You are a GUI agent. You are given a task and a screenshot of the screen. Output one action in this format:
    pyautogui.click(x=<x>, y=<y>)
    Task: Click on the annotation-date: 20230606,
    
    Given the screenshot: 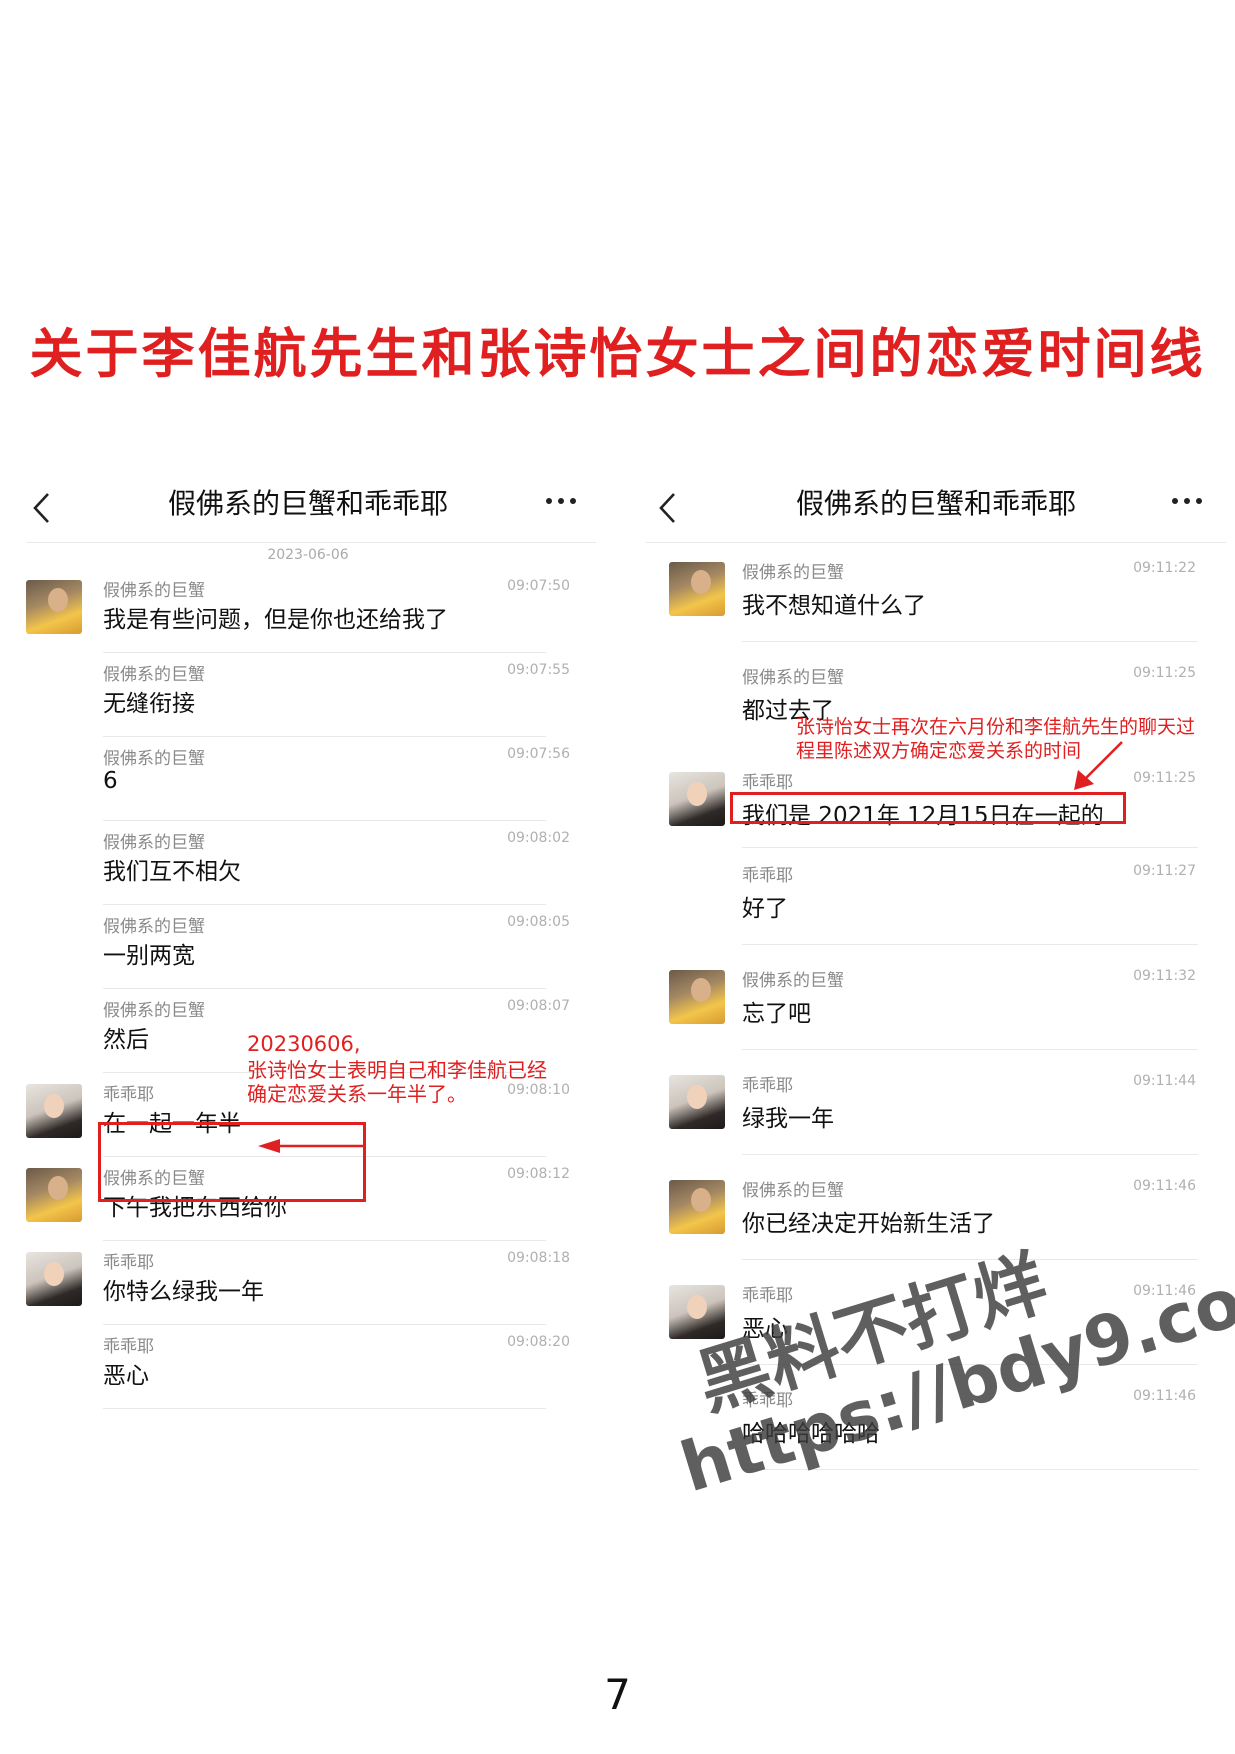 What is the action you would take?
    pyautogui.click(x=304, y=1044)
    